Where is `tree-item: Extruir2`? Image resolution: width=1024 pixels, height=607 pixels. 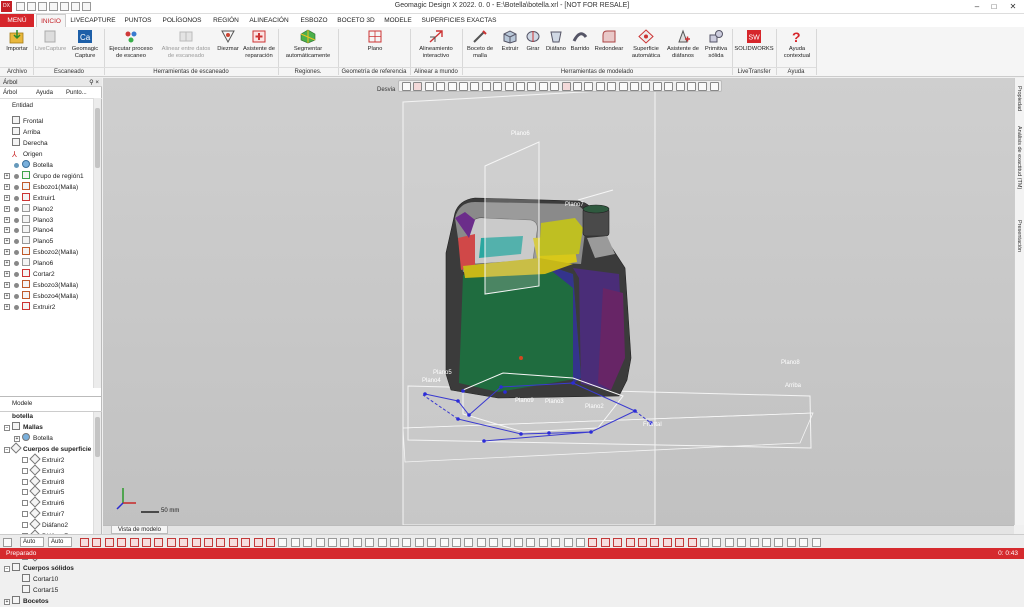
tree-item: Extruir2 is located at coordinates (38, 307).